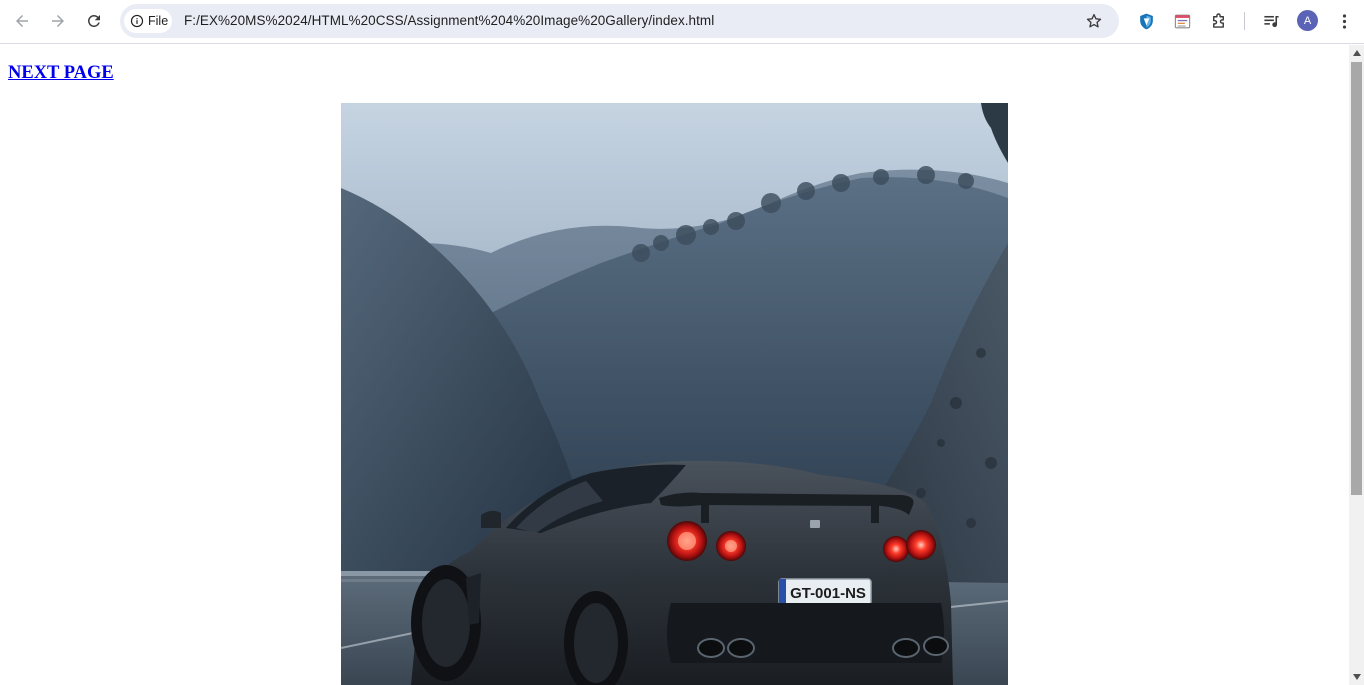 Image resolution: width=1364 pixels, height=685 pixels. Describe the element at coordinates (158, 21) in the screenshot. I see `site-chip-label: File` at that location.